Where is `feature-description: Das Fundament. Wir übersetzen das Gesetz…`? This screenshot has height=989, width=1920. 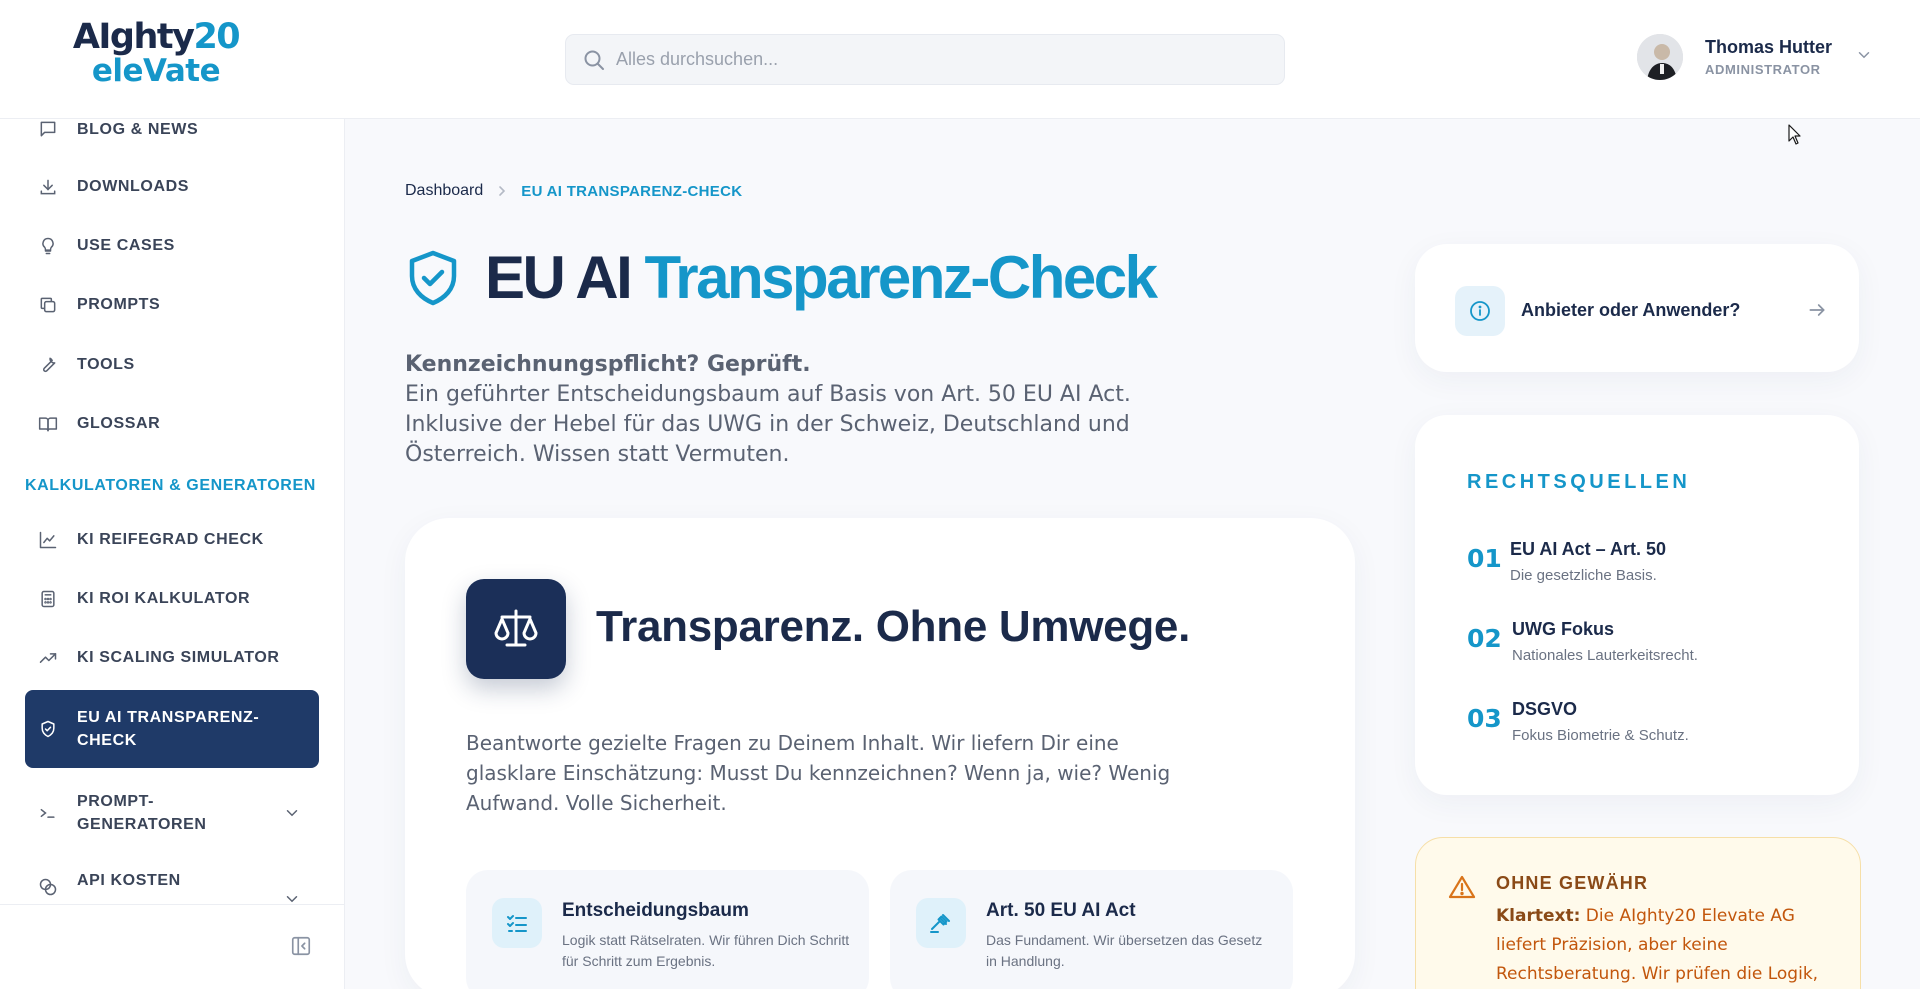 feature-description: Das Fundament. Wir übersetzen das Gesetz… is located at coordinates (1124, 950).